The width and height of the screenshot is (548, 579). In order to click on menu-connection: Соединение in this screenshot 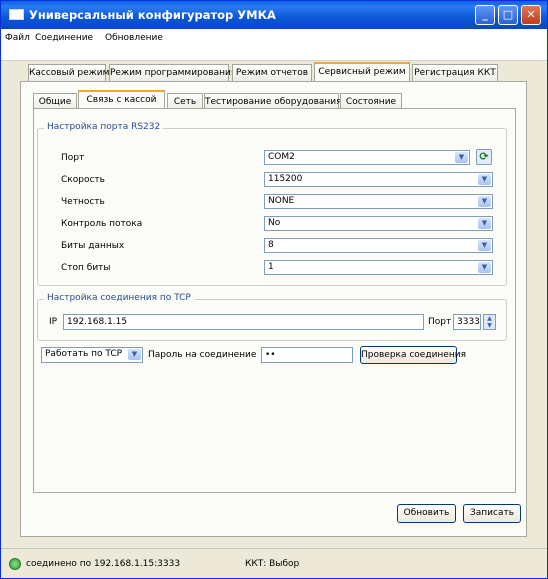, I will do `click(64, 38)`.